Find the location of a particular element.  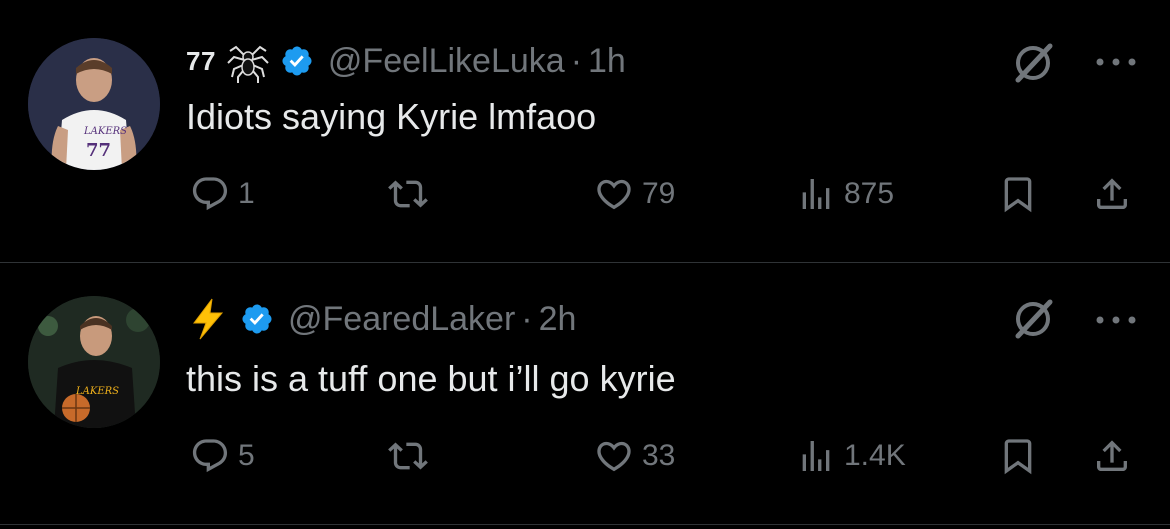

views-button: 875 is located at coordinates (845, 194).